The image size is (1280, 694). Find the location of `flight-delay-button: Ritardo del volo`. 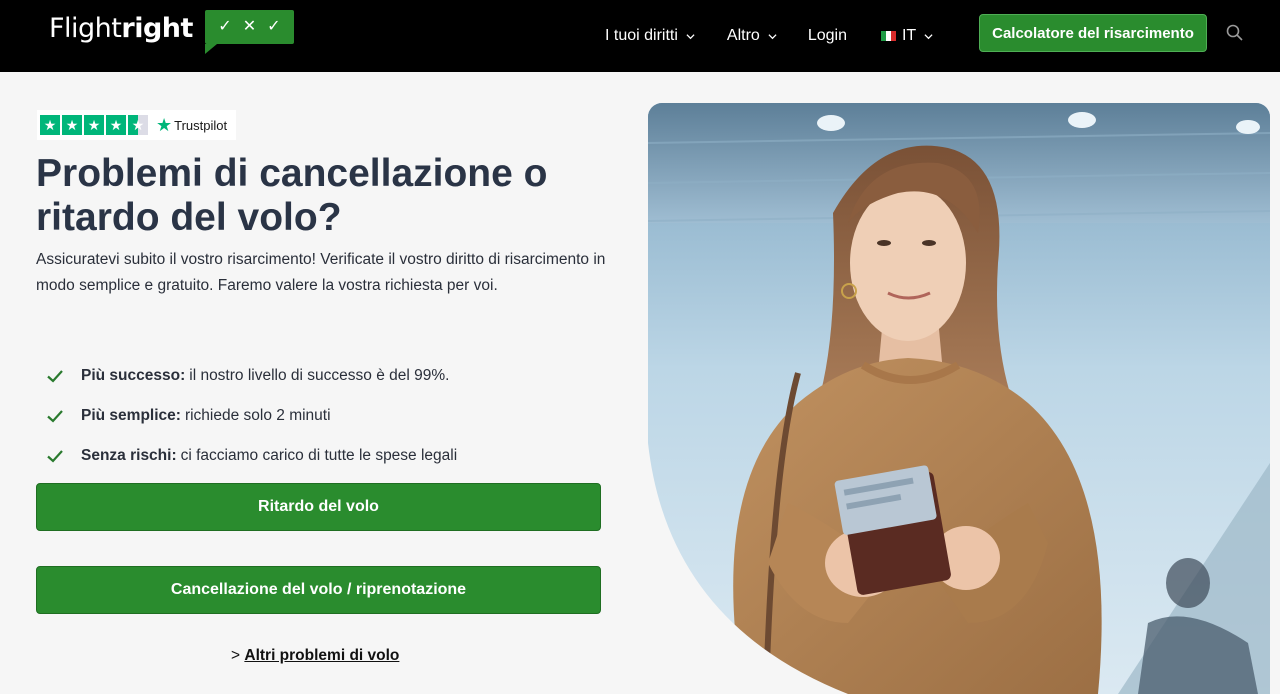

flight-delay-button: Ritardo del volo is located at coordinates (318, 507).